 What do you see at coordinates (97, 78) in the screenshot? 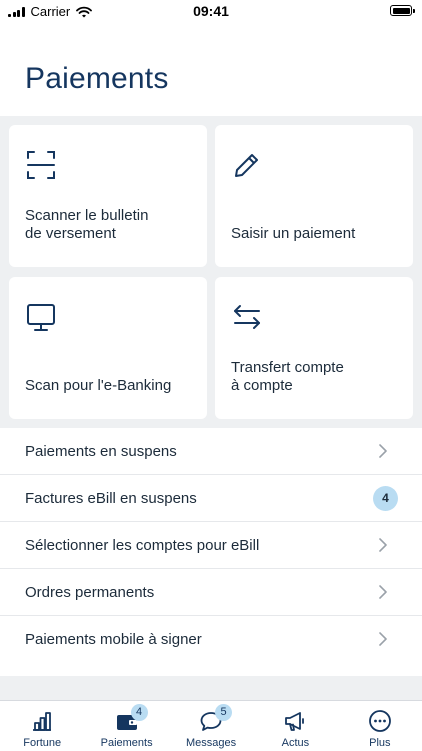
I see `page-title: Paiements` at bounding box center [97, 78].